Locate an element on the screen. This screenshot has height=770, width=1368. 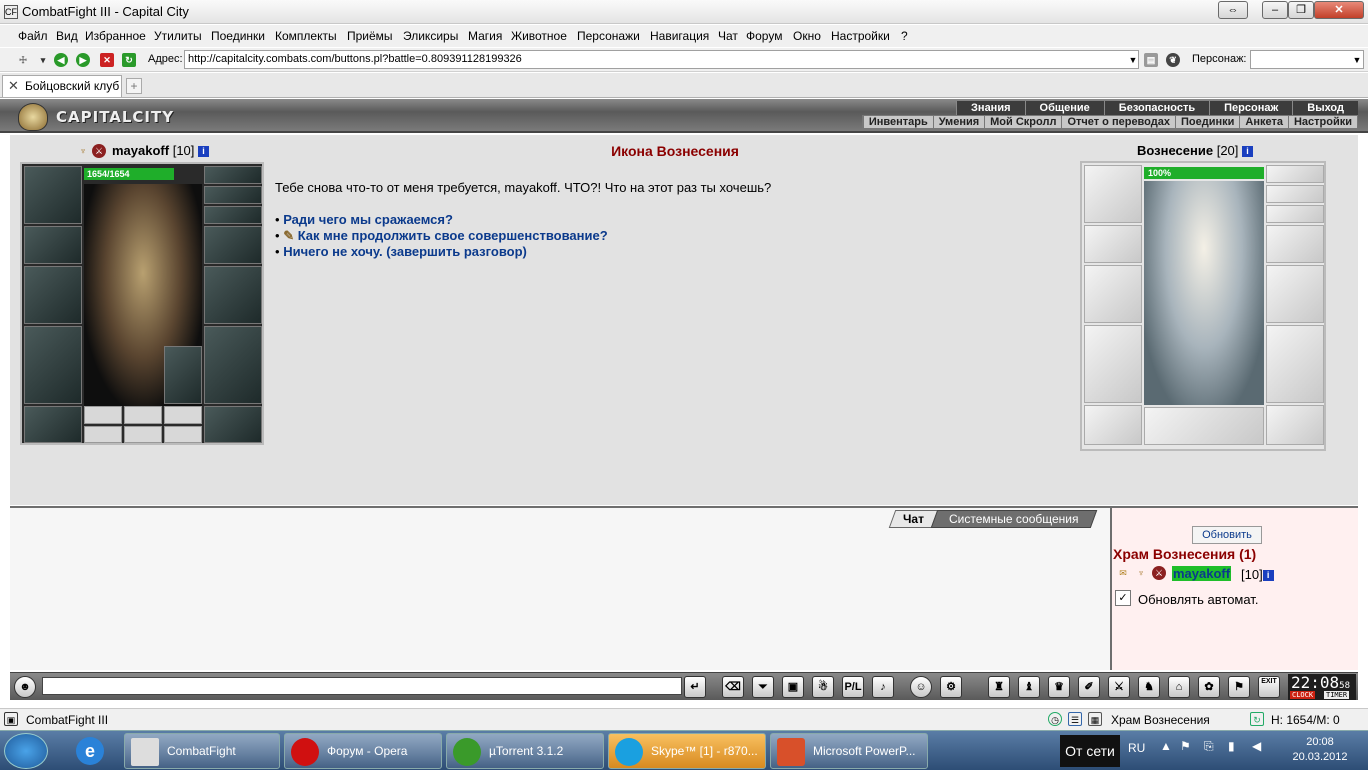
volume-tray-icon: ◀ is located at coordinates (1256, 746).